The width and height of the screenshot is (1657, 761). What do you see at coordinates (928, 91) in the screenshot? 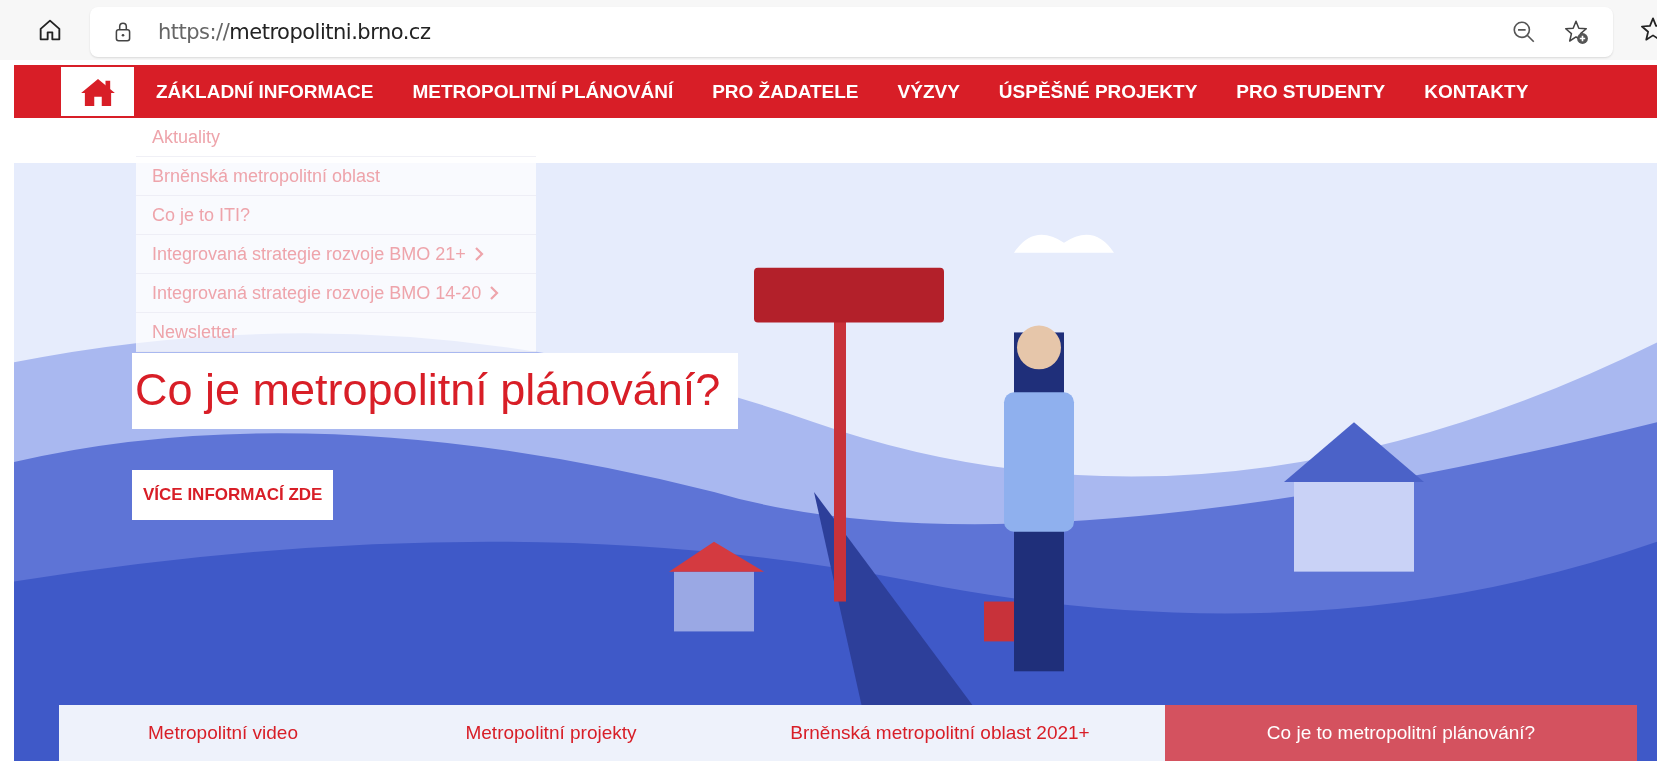
I see `nav-link: VÝZVY` at bounding box center [928, 91].